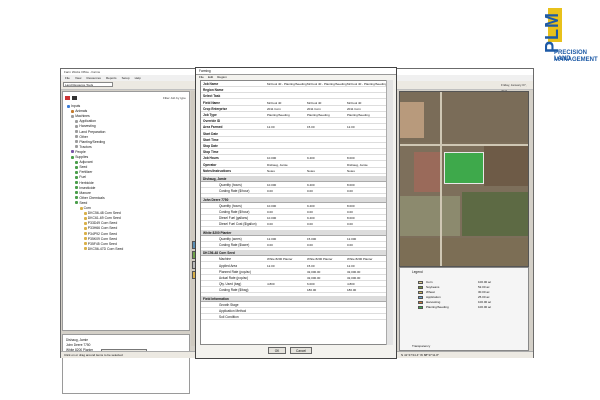 The height and width of the screenshot is (400, 600). I want to click on tree-item: Insecticide, so click(85, 188).